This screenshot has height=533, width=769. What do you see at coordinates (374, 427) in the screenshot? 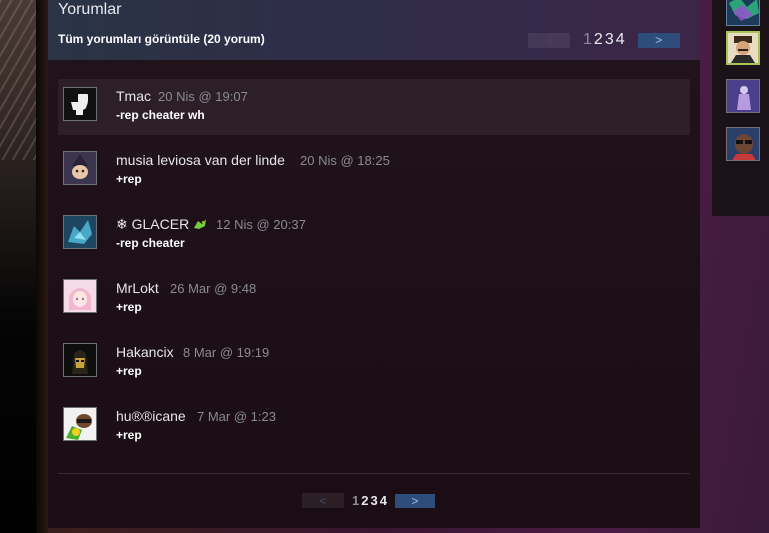
I see `comment-item: hu®®icane 7 Mar @ 1:23 +rep` at bounding box center [374, 427].